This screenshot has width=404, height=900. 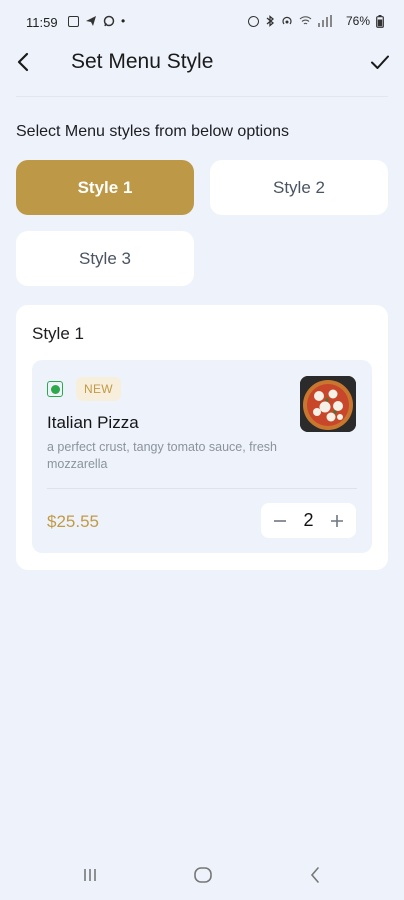 I want to click on style-3-label: Style 3, so click(x=105, y=258).